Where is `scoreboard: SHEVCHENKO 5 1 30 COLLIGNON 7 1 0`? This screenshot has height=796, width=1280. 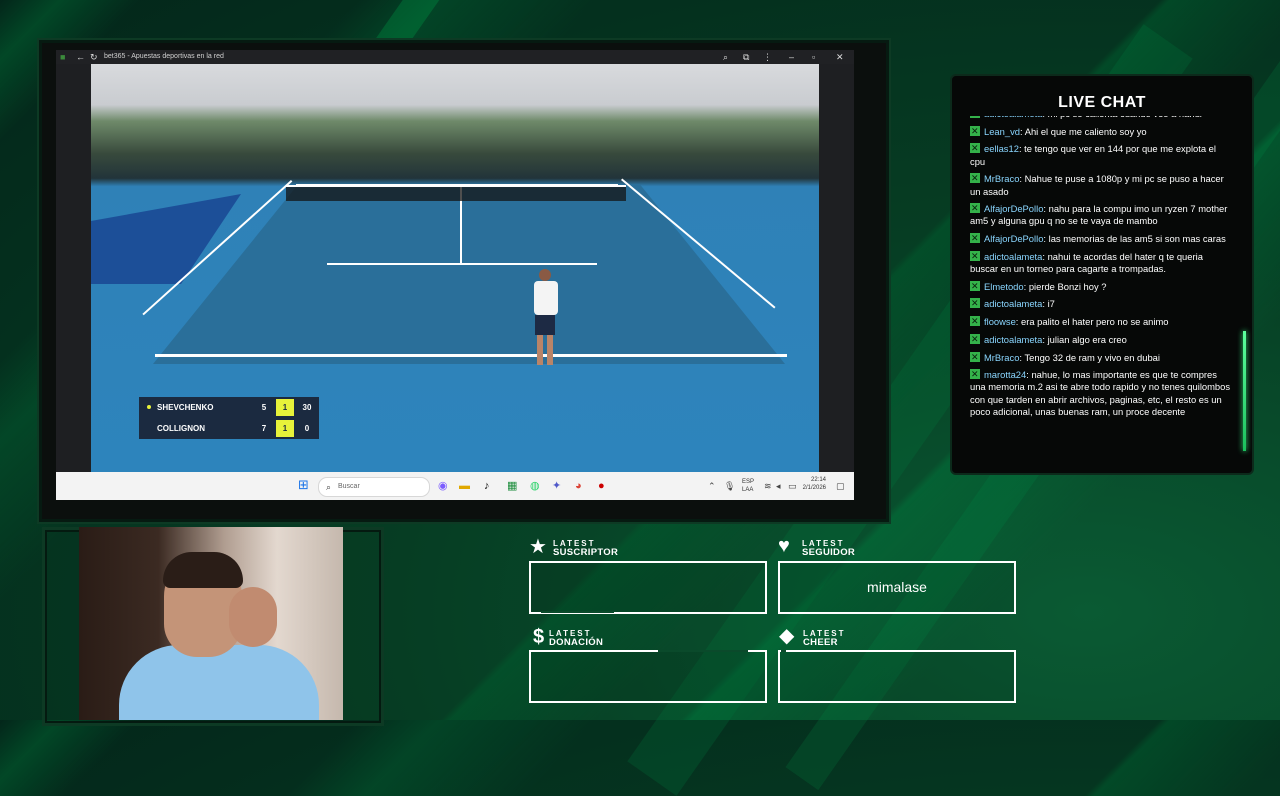
scoreboard: SHEVCHENKO 5 1 30 COLLIGNON 7 1 0 is located at coordinates (229, 418).